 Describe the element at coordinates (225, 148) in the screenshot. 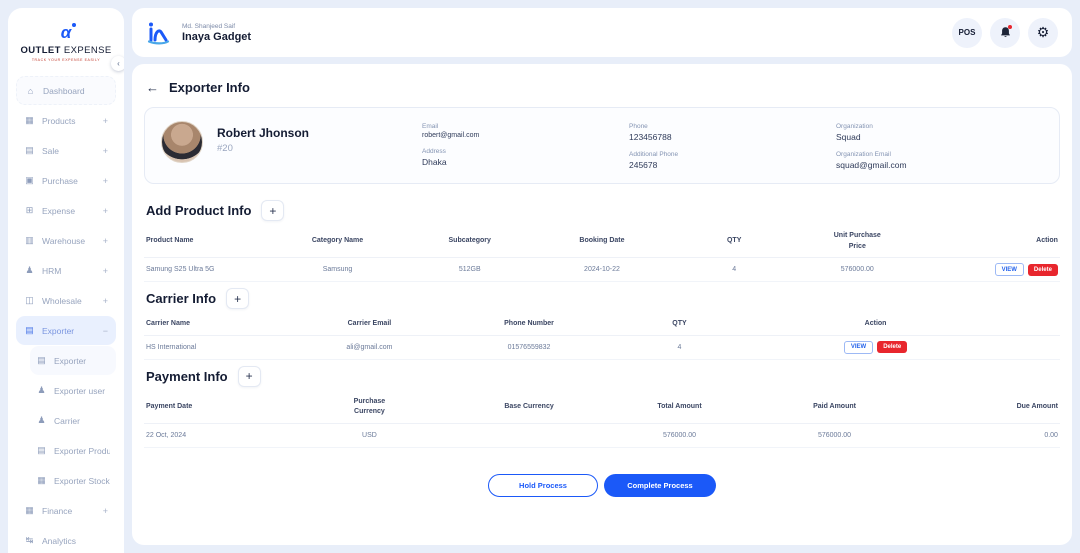

I see `exporter-id: #20` at that location.